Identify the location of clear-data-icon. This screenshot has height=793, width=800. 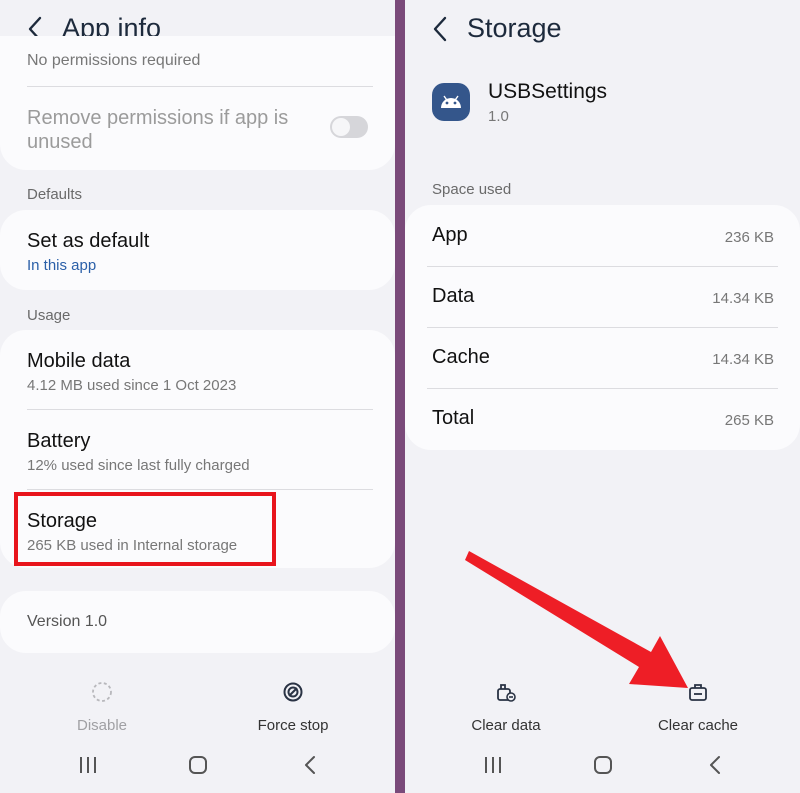
(506, 693).